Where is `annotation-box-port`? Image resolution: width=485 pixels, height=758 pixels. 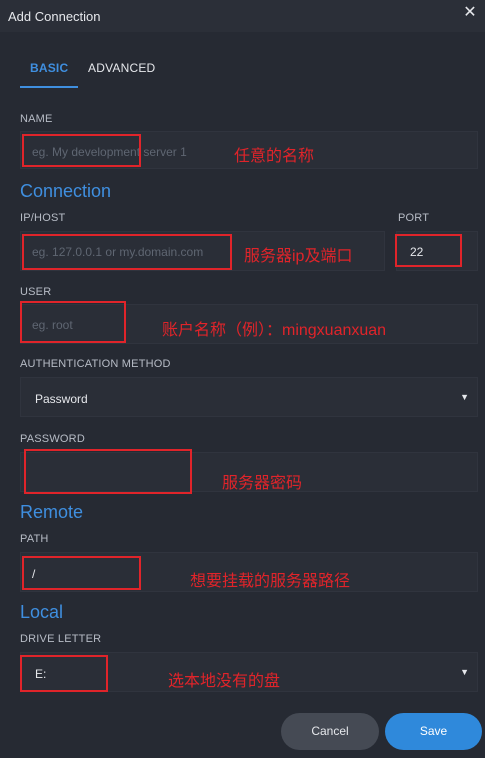 annotation-box-port is located at coordinates (428, 250).